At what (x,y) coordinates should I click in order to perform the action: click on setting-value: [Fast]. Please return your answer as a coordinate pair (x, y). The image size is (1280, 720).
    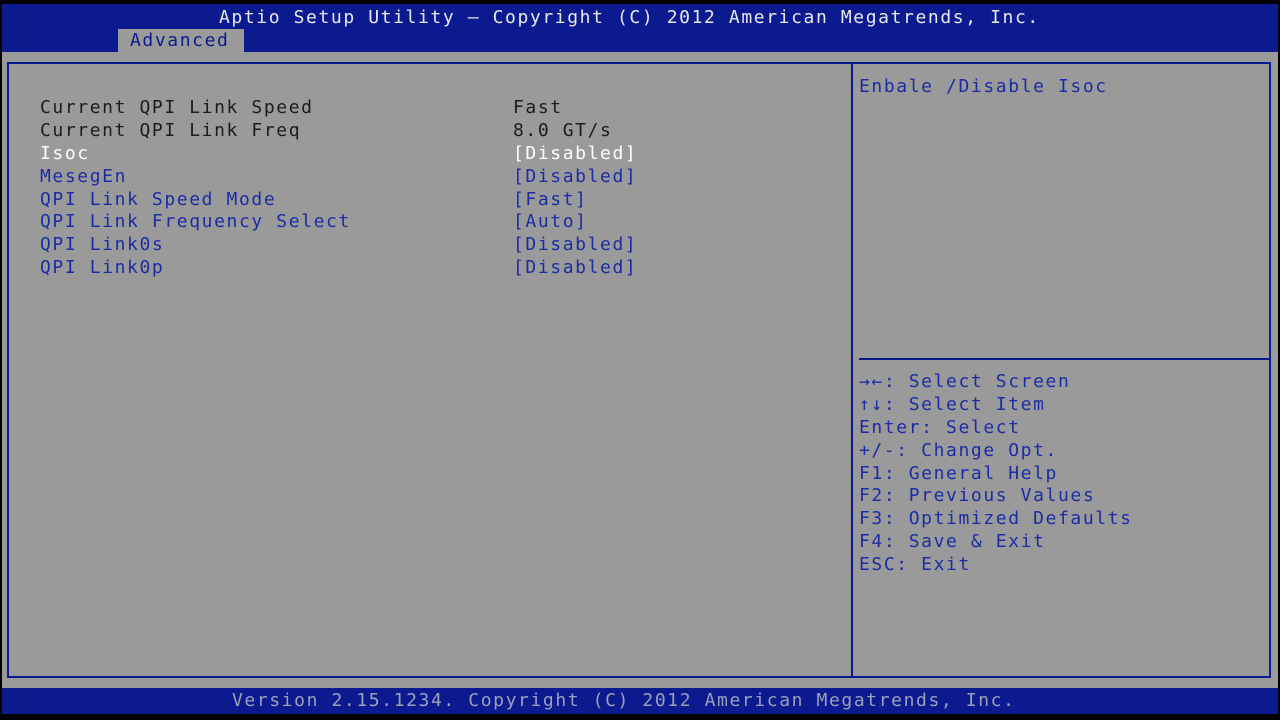
    Looking at the image, I should click on (550, 200).